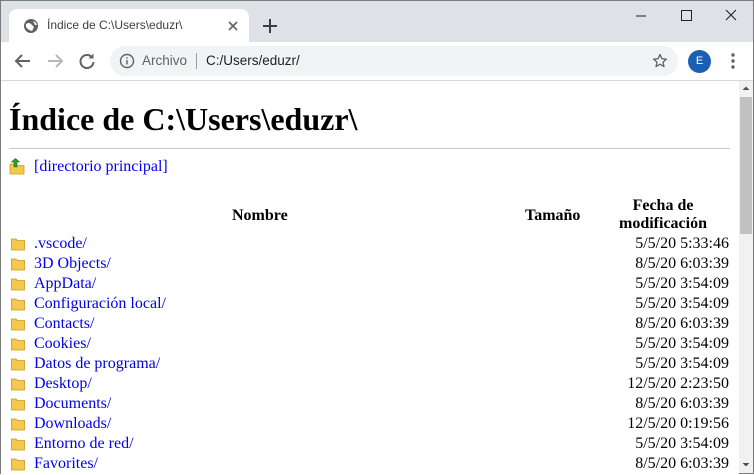  What do you see at coordinates (62, 344) in the screenshot?
I see `folder-link: Cookies/` at bounding box center [62, 344].